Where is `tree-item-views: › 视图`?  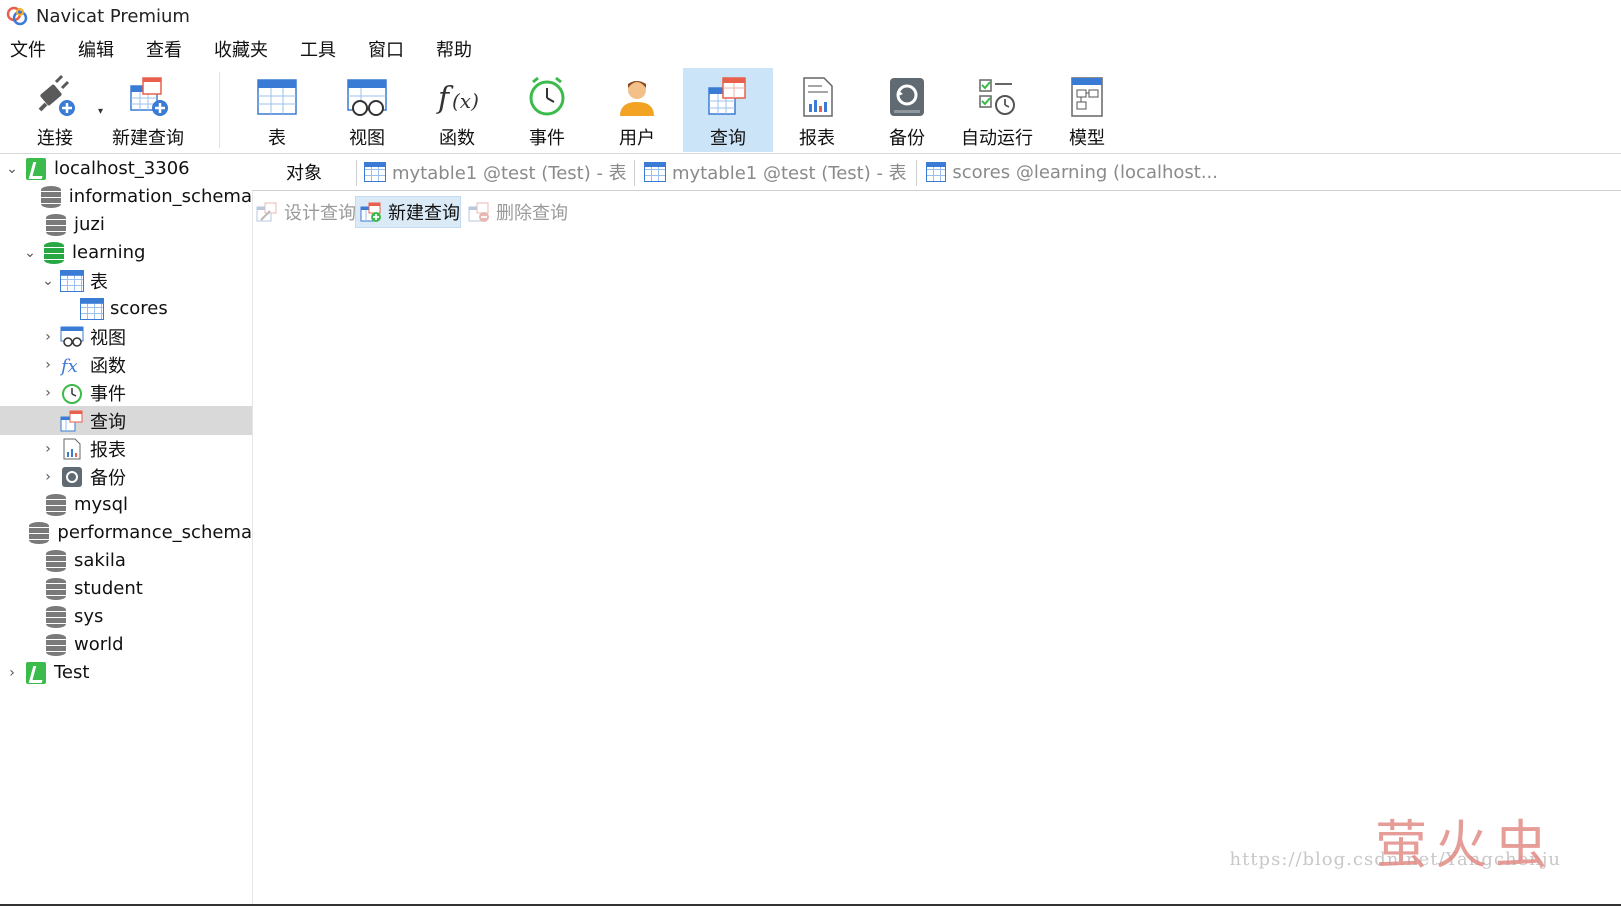
tree-item-views: › 视图 is located at coordinates (126, 336).